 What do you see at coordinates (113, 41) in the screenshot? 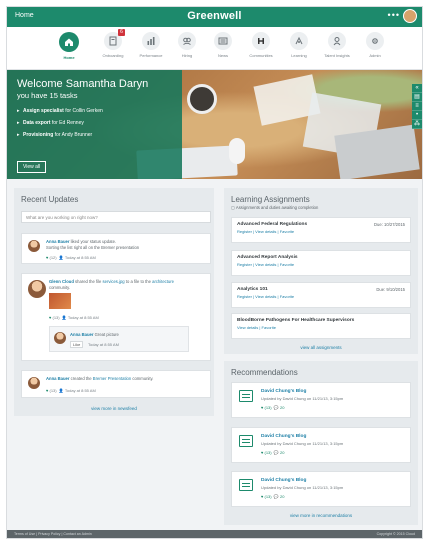
I see `onboarding-icon` at bounding box center [113, 41].